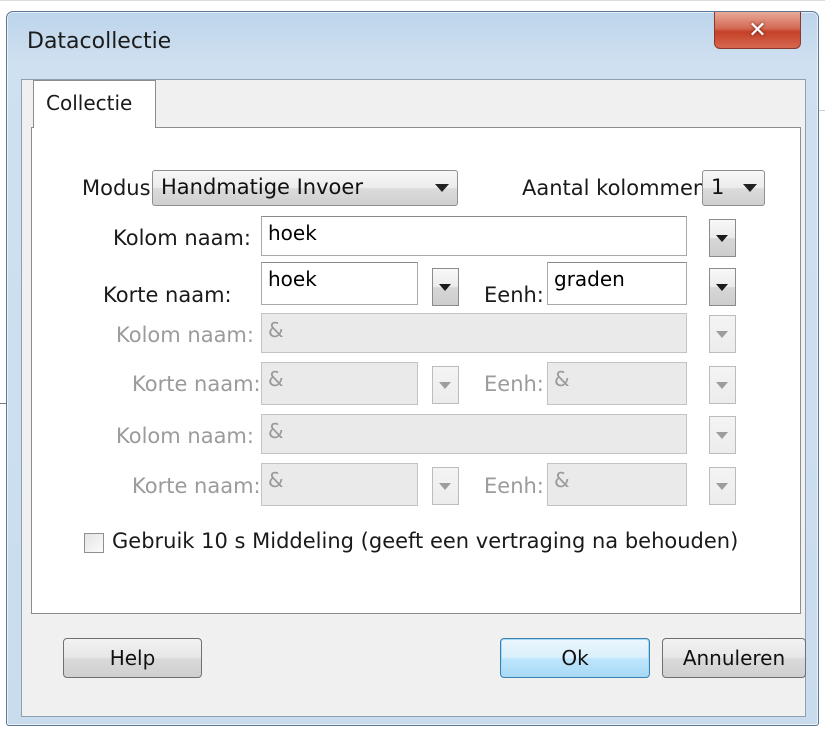 The height and width of the screenshot is (731, 825). Describe the element at coordinates (89, 103) in the screenshot. I see `tab-label: Collectie` at that location.